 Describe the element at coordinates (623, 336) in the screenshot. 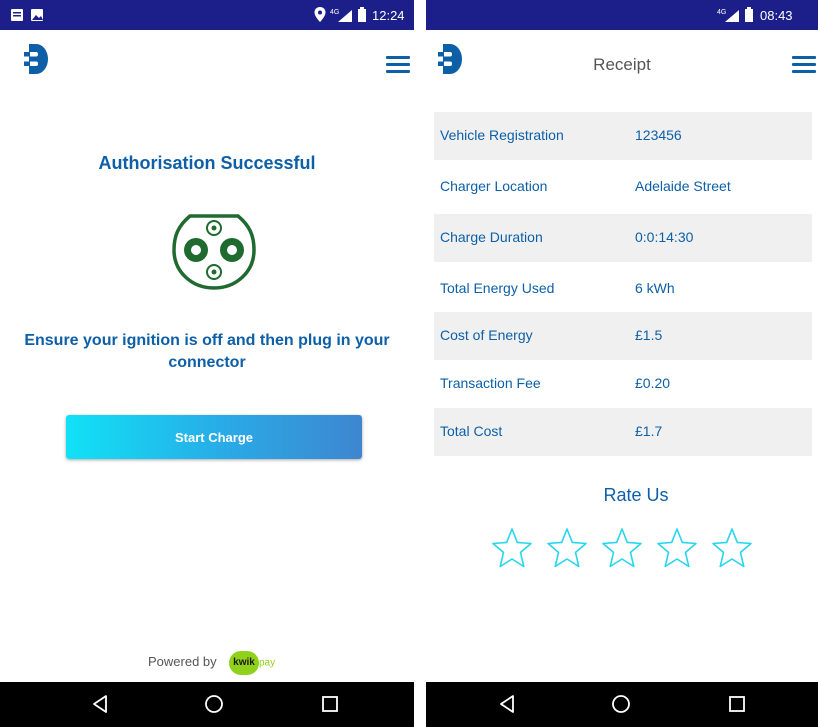

I see `receipt-row: Cost of Energy £1.5` at that location.